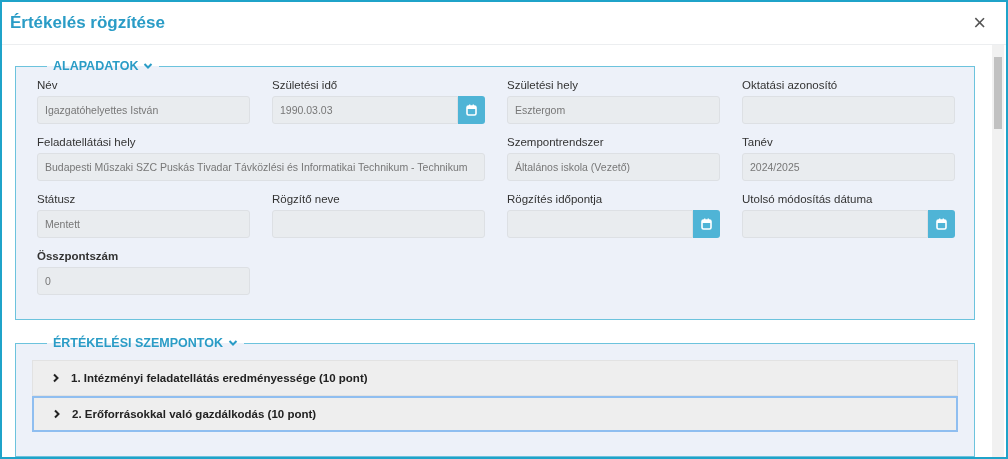 This screenshot has height=459, width=1008. What do you see at coordinates (143, 224) in the screenshot?
I see `text-field: Mentett` at bounding box center [143, 224].